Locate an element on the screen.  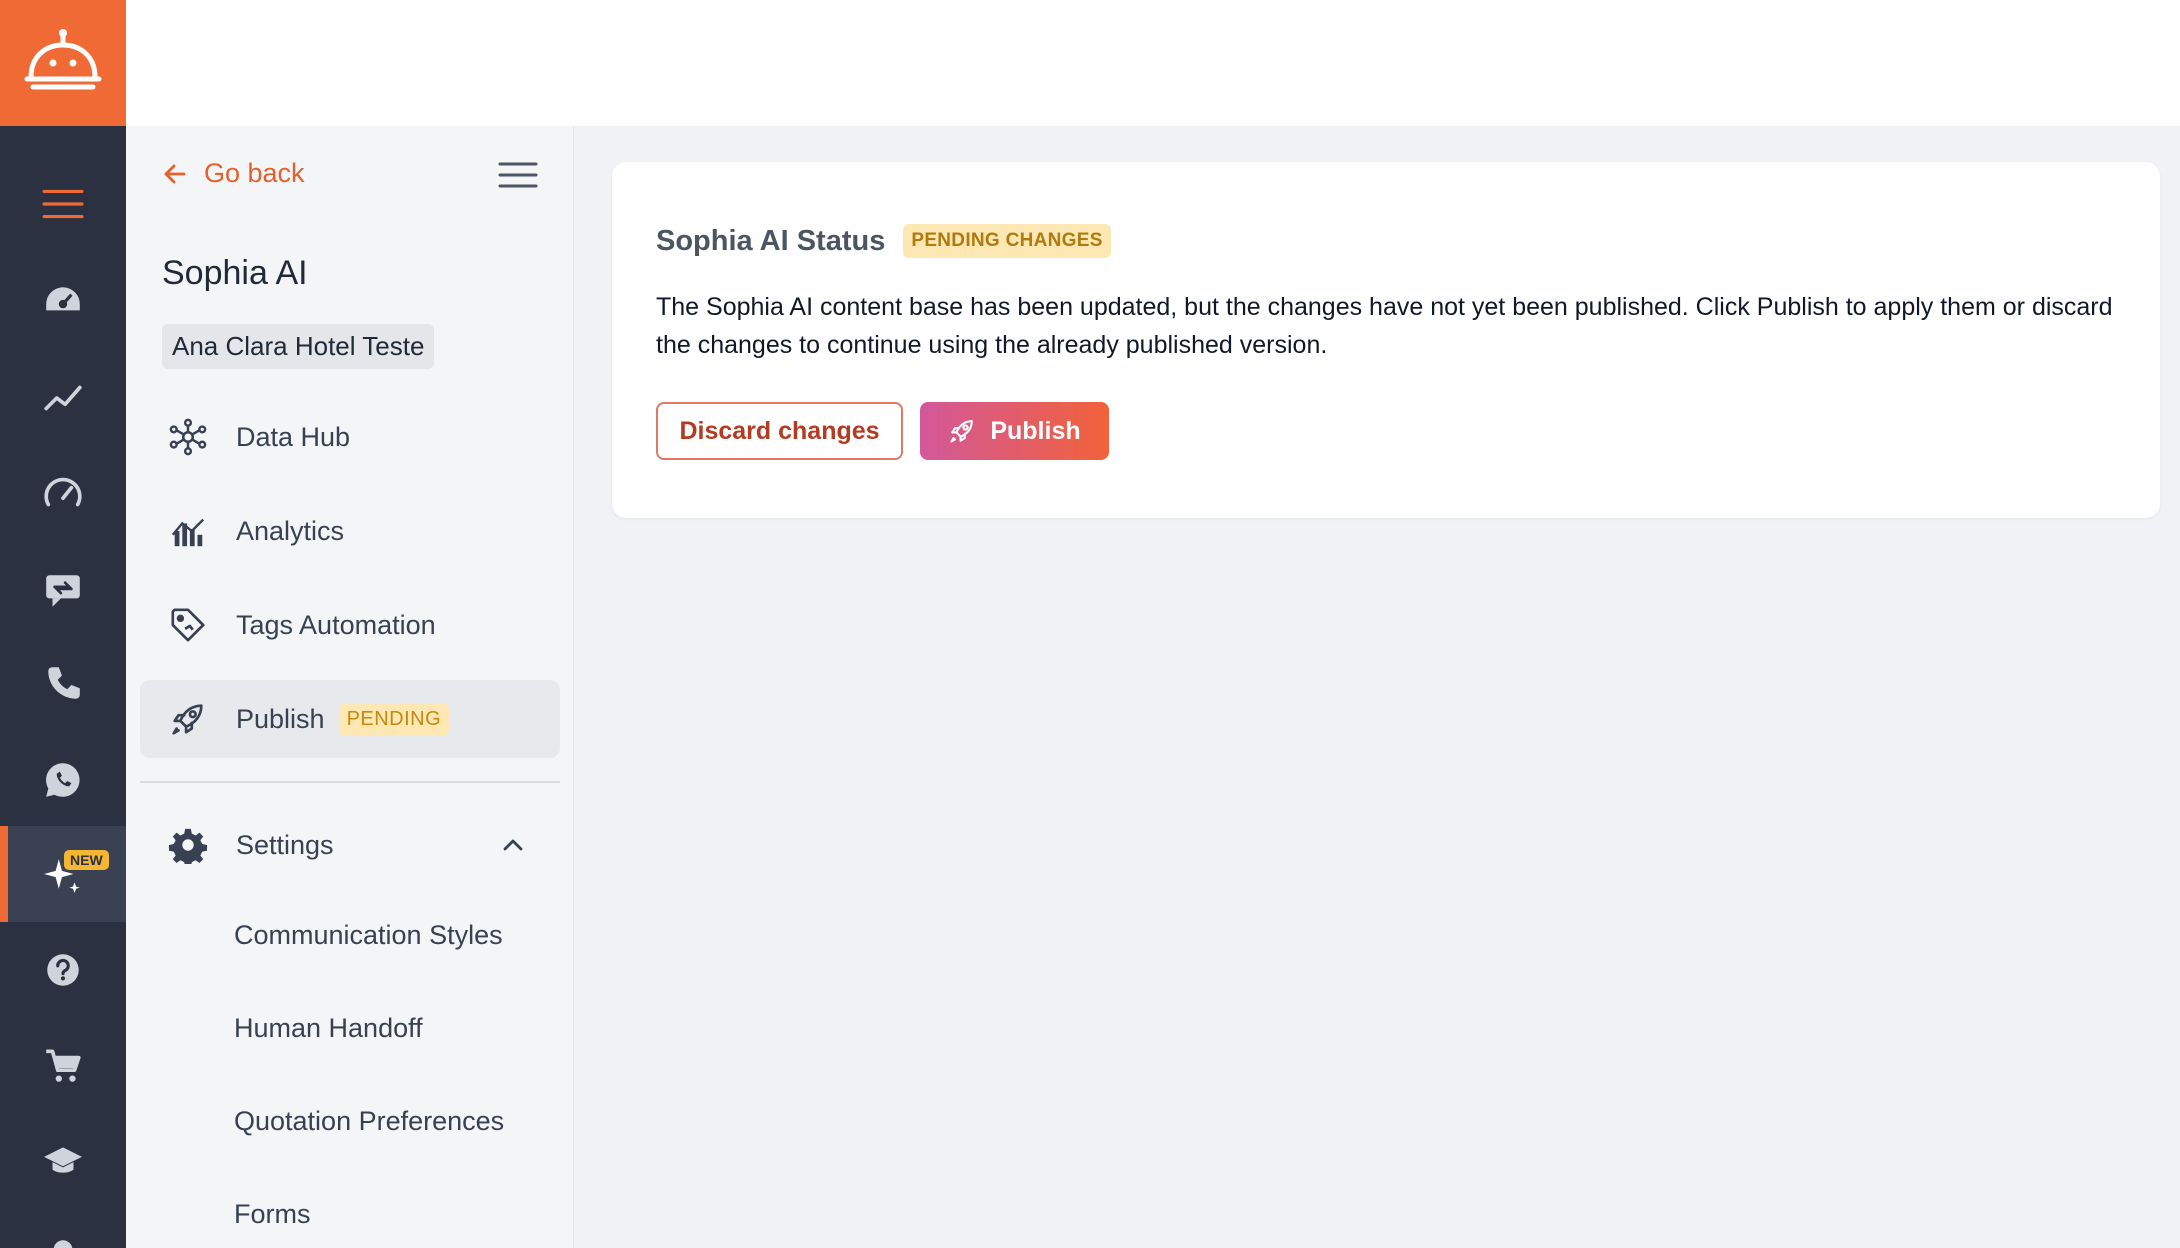
nav-label-data-hub: Data Hub is located at coordinates (293, 436).